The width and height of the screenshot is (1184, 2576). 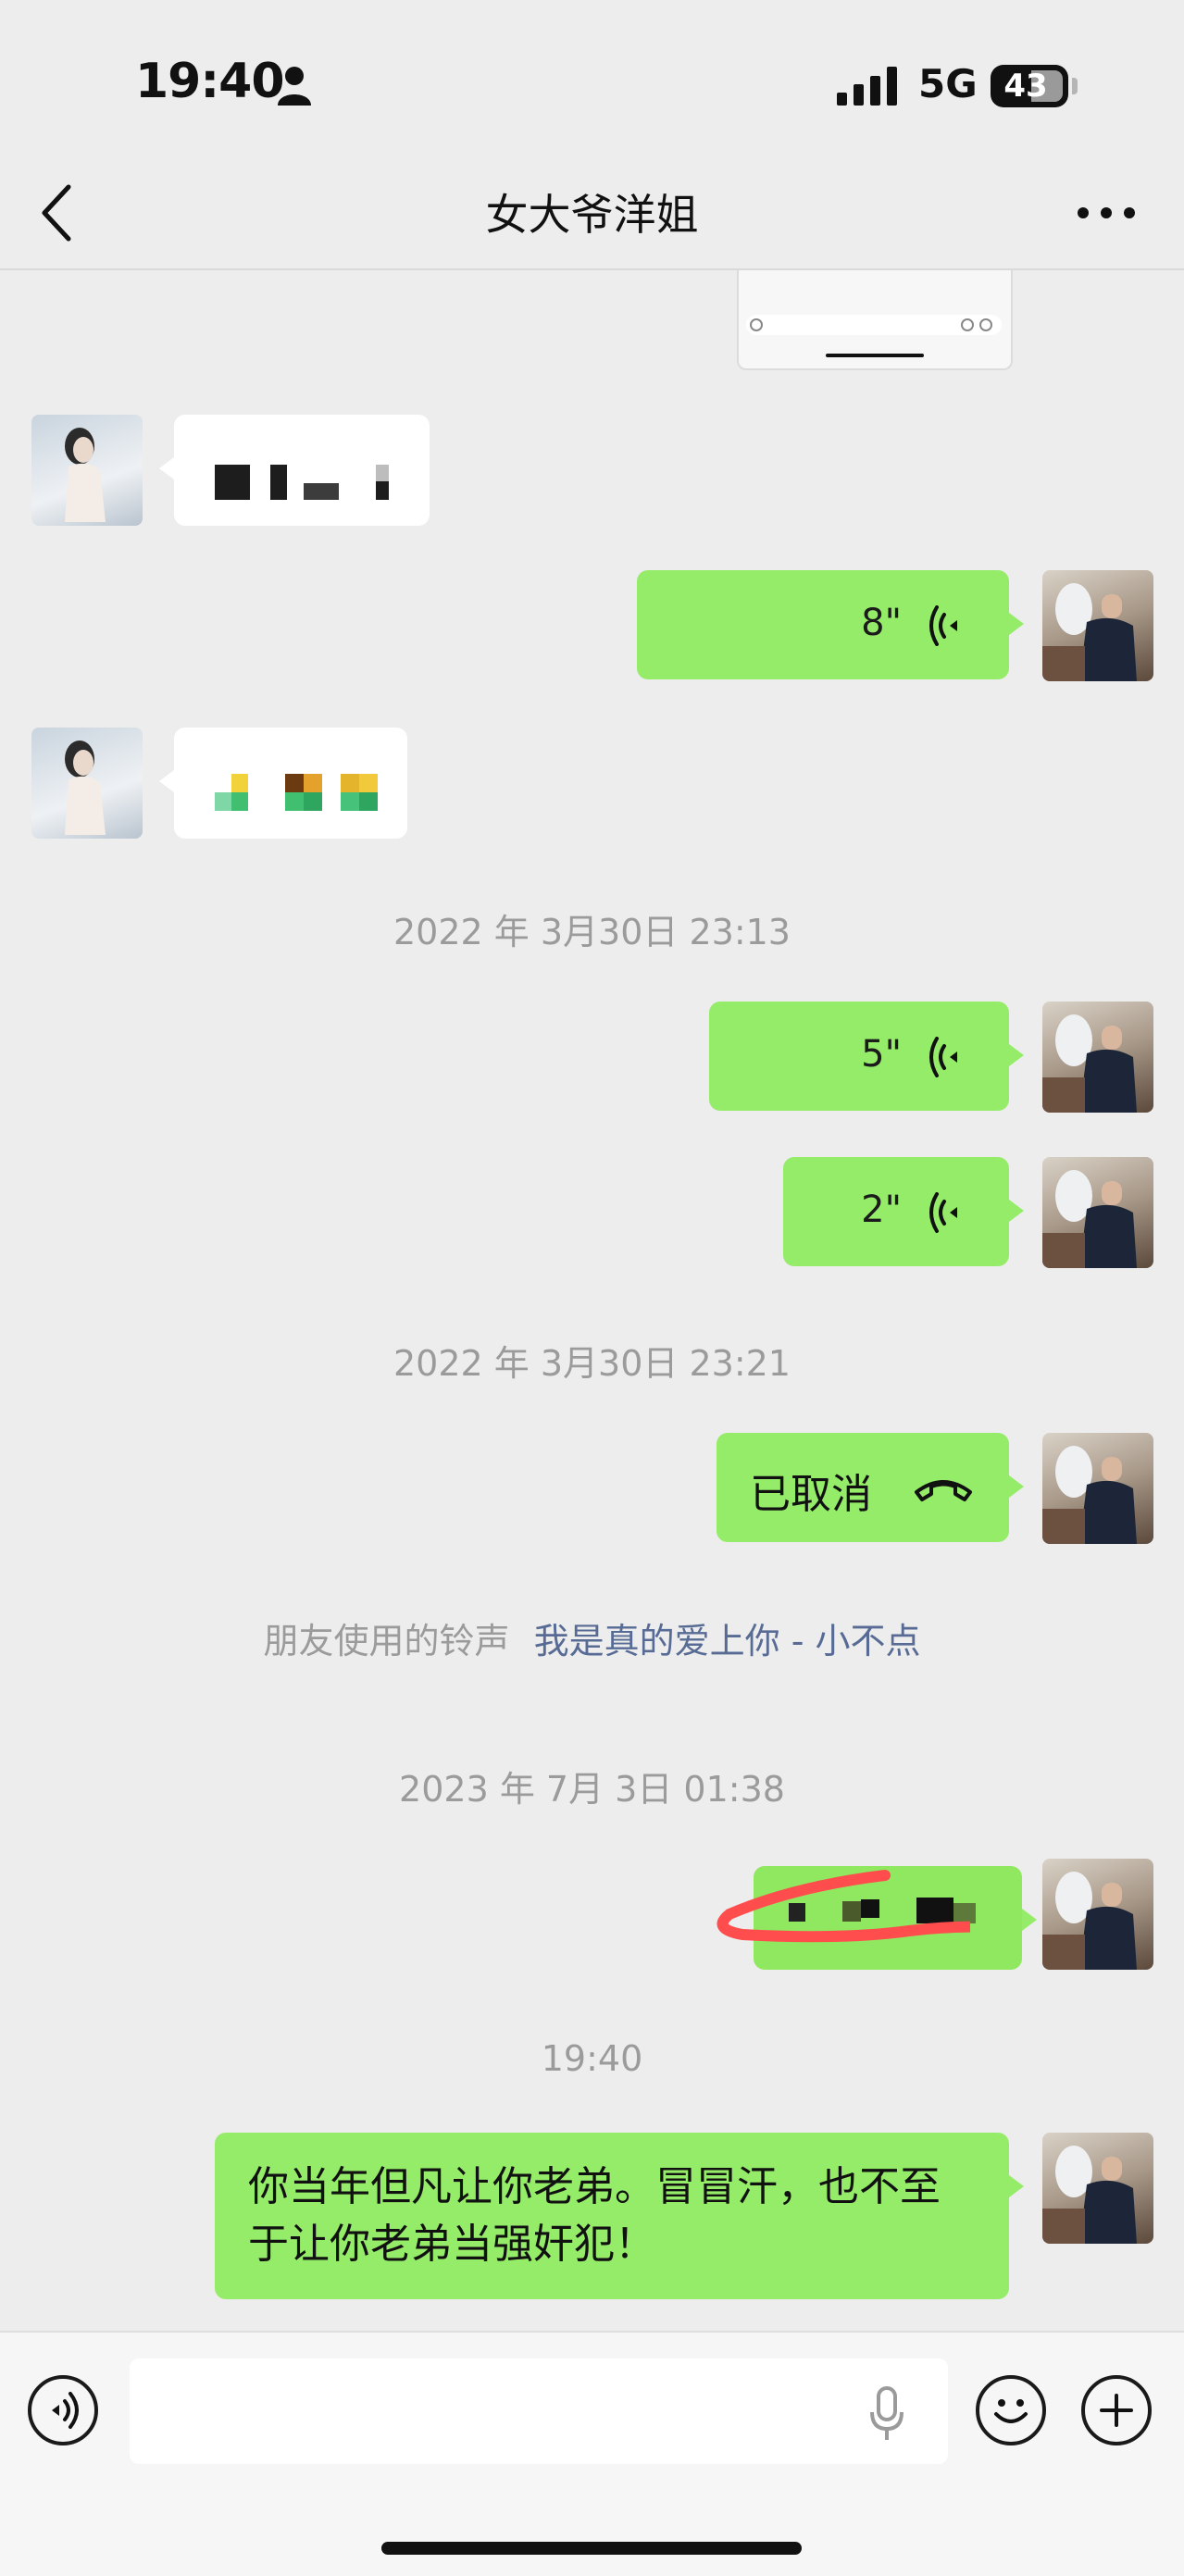 What do you see at coordinates (594, 2215) in the screenshot?
I see `message-text: 你当年但凡让你老弟。冒冒汗，也不至于让你老弟当强奸犯！` at bounding box center [594, 2215].